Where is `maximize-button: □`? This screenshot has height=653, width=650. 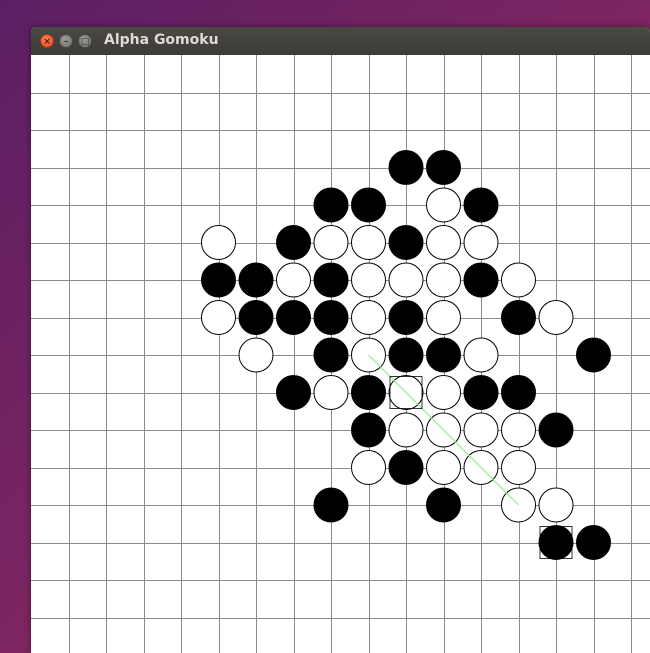 maximize-button: □ is located at coordinates (85, 41).